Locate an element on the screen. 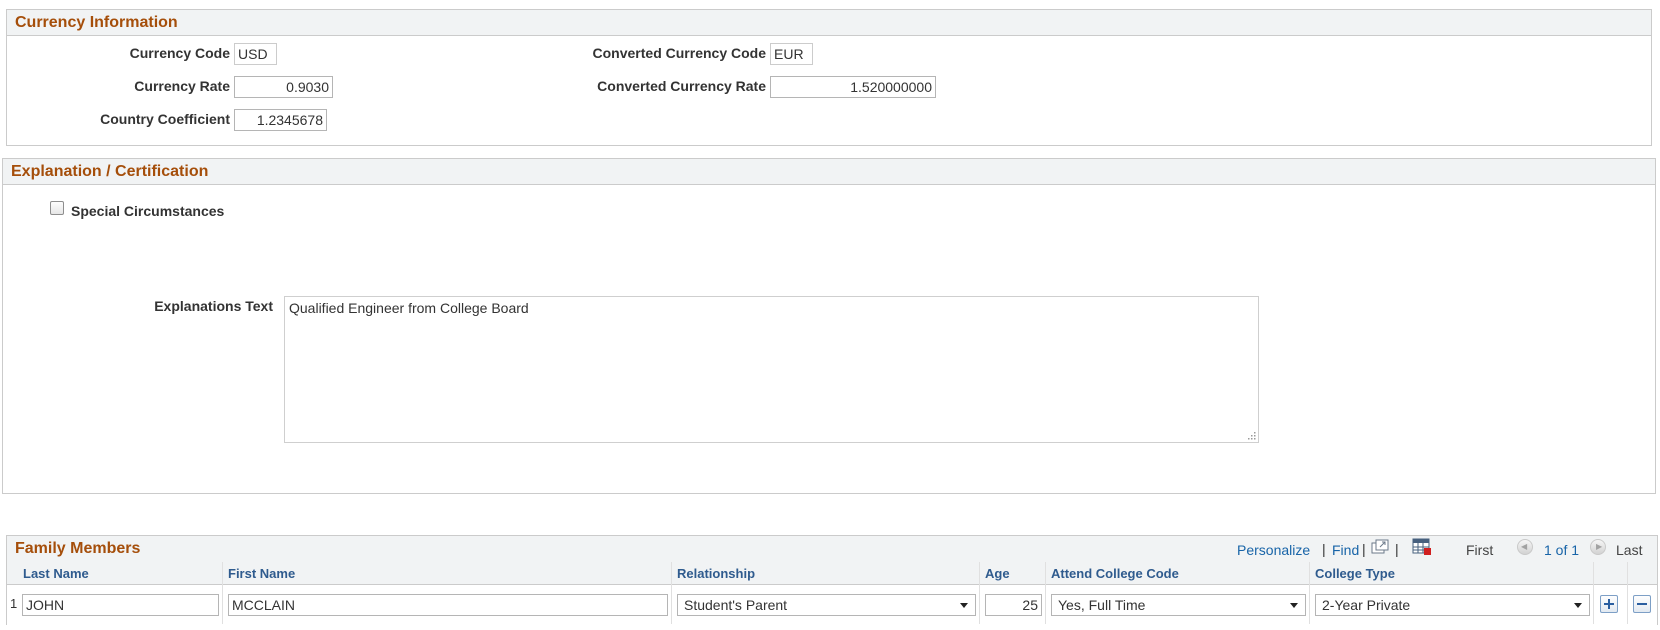  previous-row-icon: ◀ is located at coordinates (1525, 547).